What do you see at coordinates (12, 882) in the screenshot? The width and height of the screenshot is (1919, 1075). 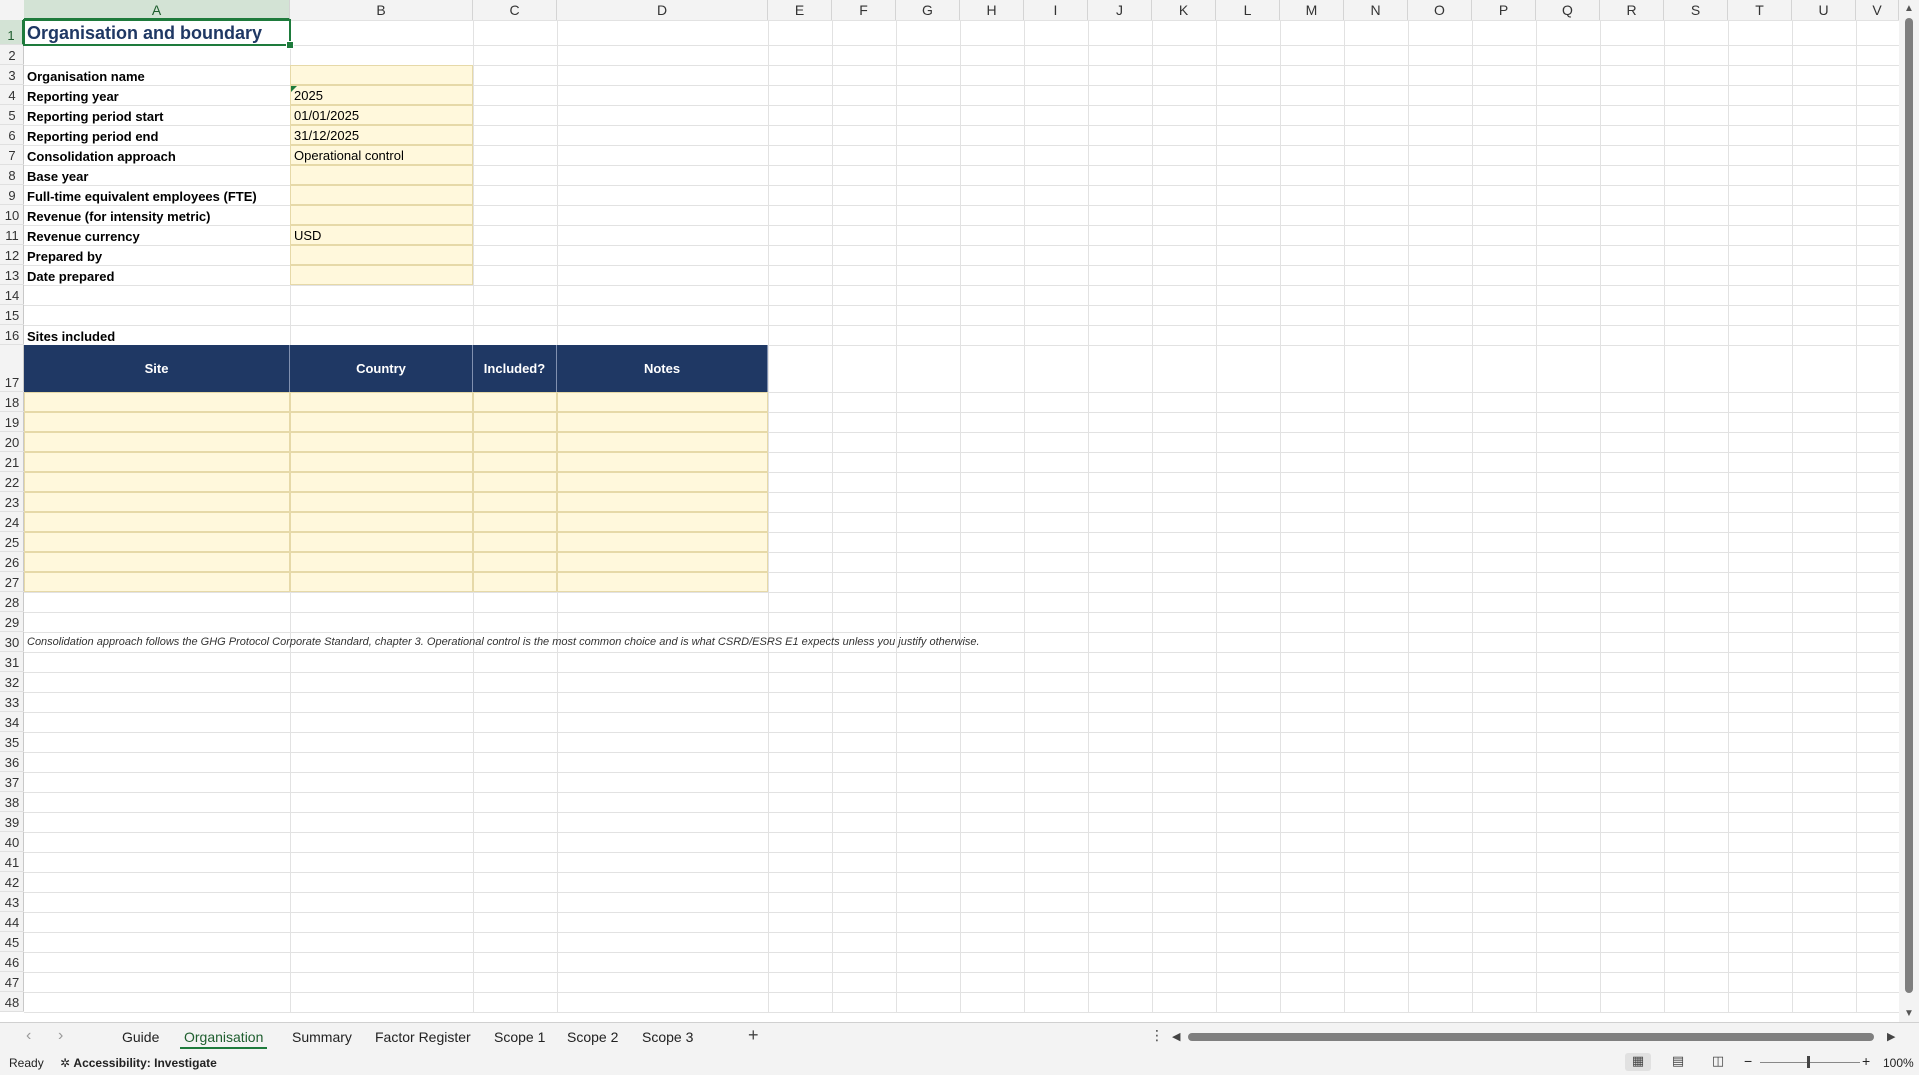 I see `row-header: 42` at bounding box center [12, 882].